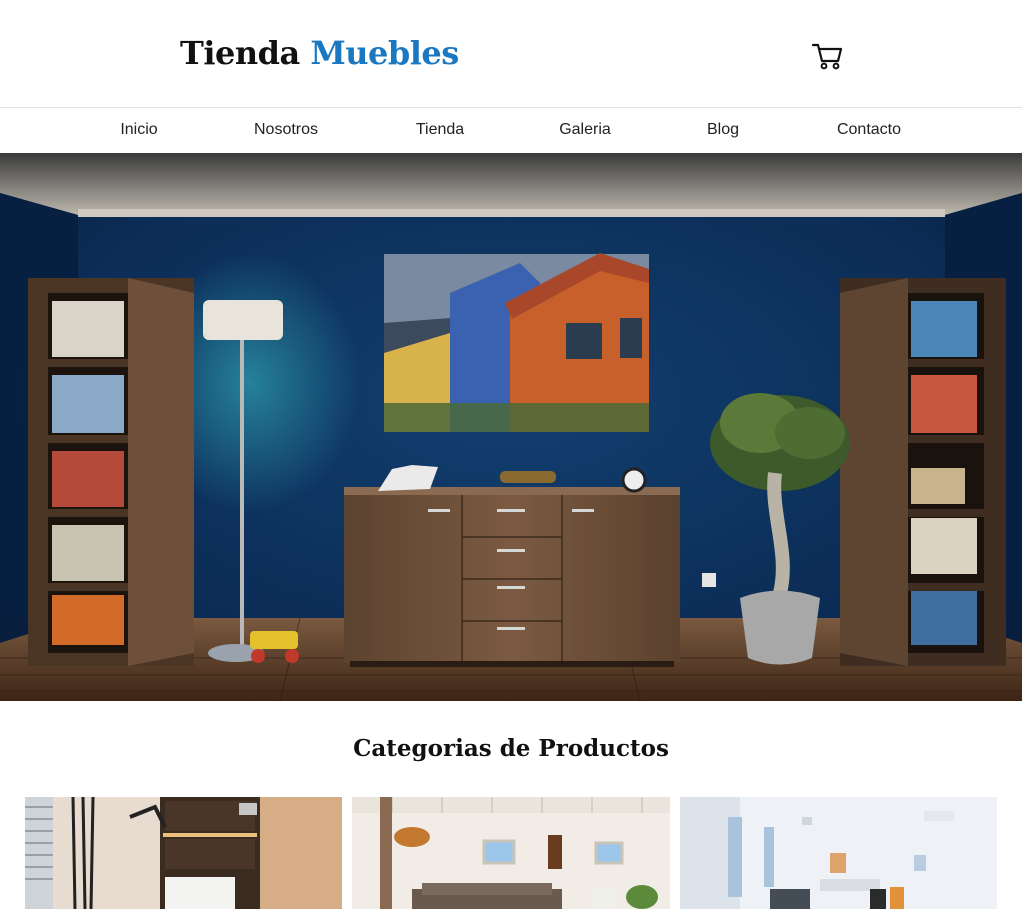  Describe the element at coordinates (511, 748) in the screenshot. I see `categories-title: Categorias de Productos` at that location.